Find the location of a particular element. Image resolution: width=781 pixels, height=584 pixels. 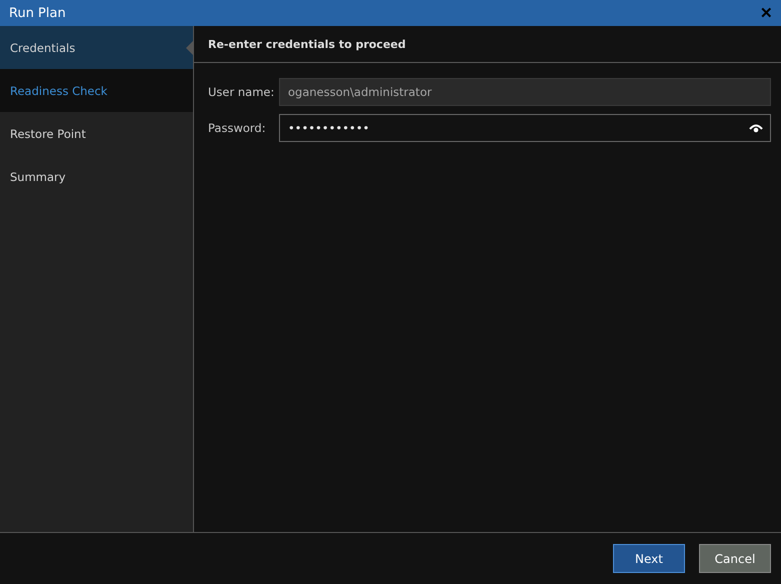

password-field: •••••••••••• is located at coordinates (525, 128).